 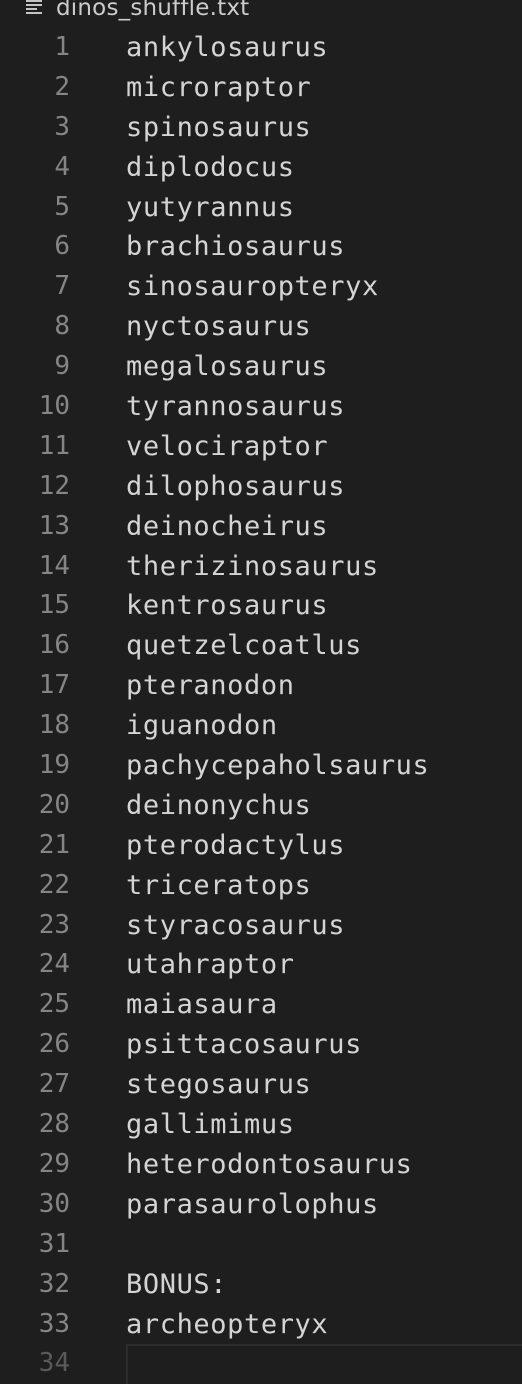 What do you see at coordinates (54, 645) in the screenshot?
I see `line-number: 16` at bounding box center [54, 645].